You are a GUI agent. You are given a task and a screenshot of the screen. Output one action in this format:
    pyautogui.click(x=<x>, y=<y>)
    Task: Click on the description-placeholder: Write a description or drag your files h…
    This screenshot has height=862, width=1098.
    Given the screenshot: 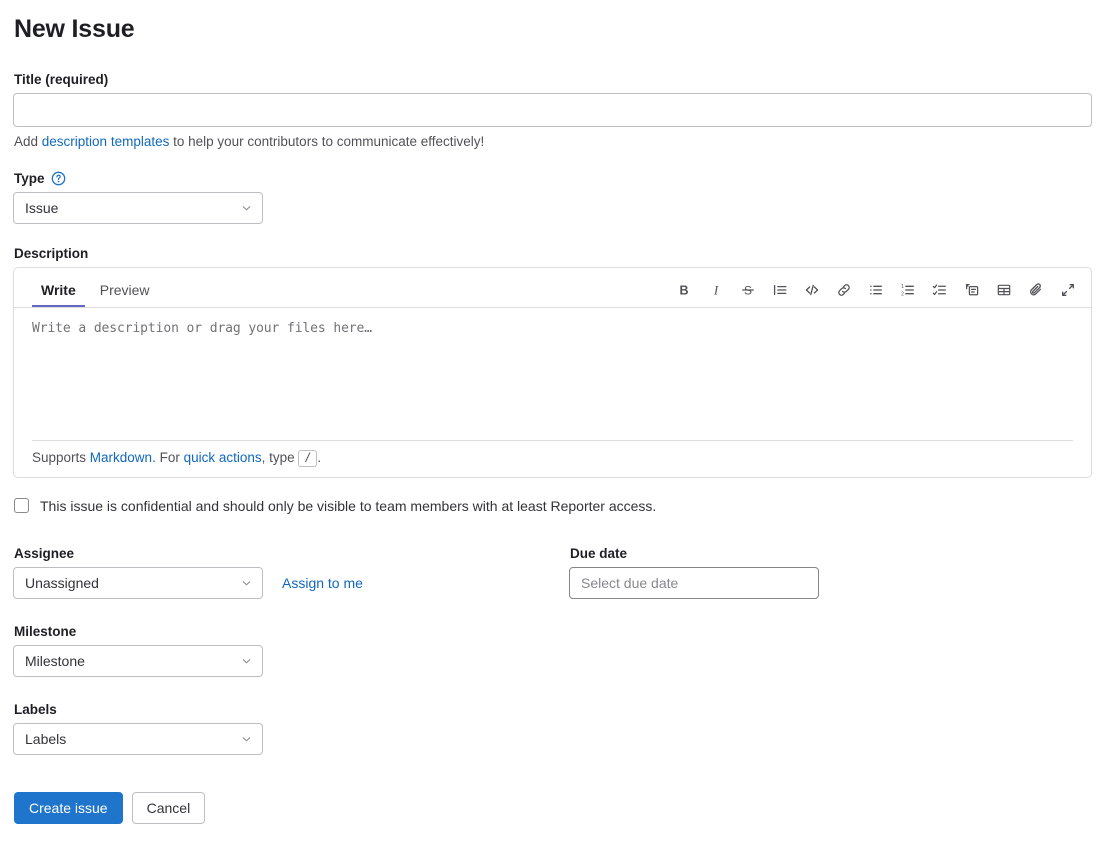 What is the action you would take?
    pyautogui.click(x=202, y=328)
    